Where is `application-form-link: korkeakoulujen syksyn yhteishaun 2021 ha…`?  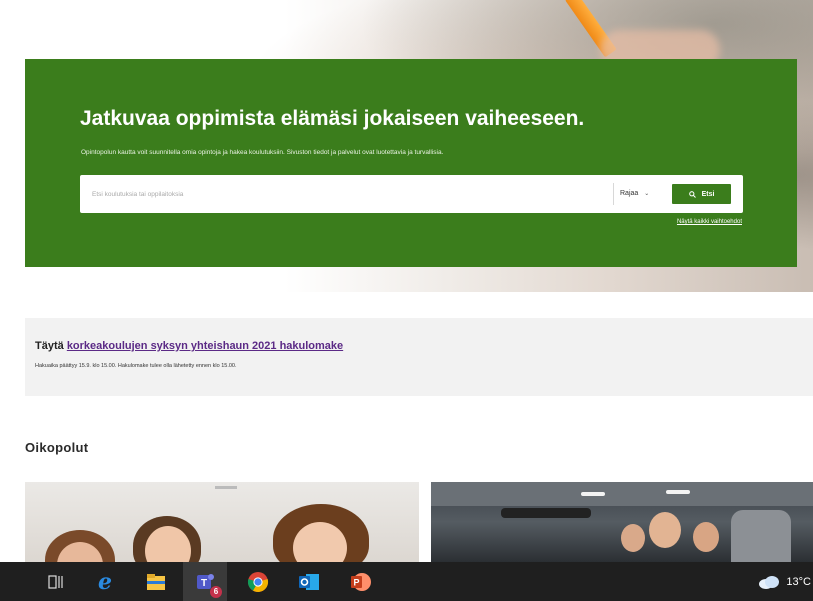 application-form-link: korkeakoulujen syksyn yhteishaun 2021 ha… is located at coordinates (205, 346).